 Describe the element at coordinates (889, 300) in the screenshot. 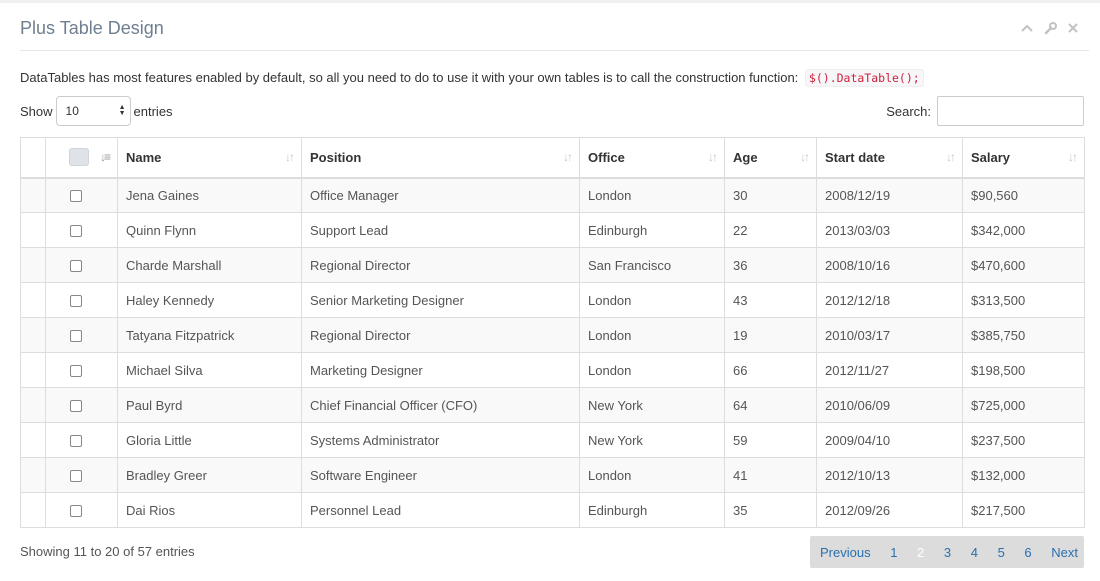

I see `cell-start-date: 2012/12/18` at that location.